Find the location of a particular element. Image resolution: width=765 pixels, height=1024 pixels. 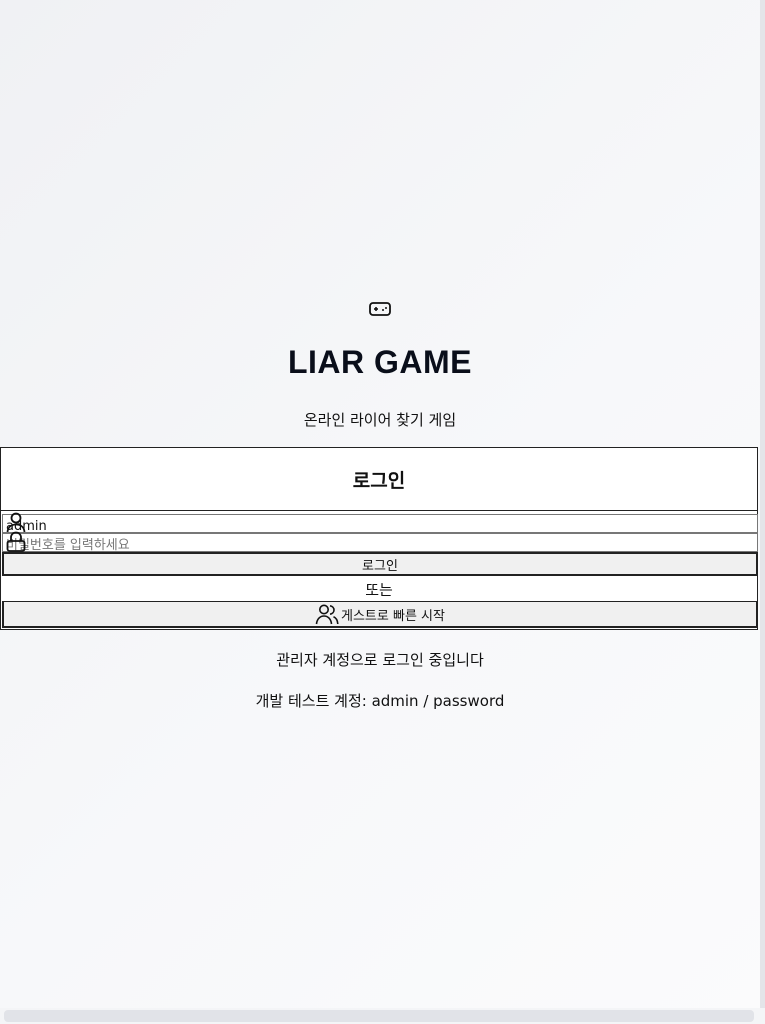

users-icon is located at coordinates (327, 614).